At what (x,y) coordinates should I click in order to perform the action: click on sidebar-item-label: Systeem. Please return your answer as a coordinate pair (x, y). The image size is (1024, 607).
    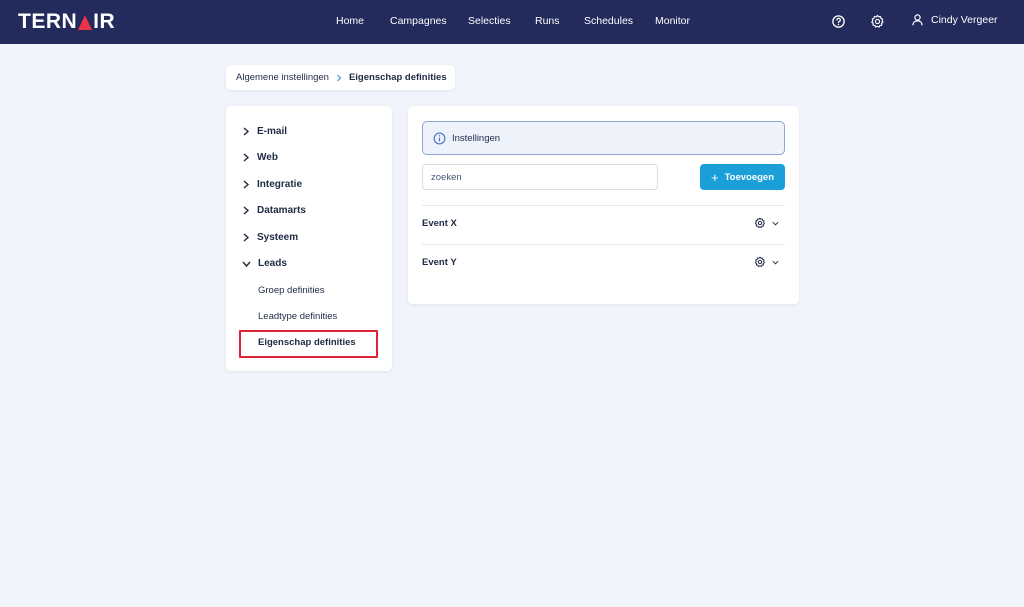
    Looking at the image, I should click on (278, 237).